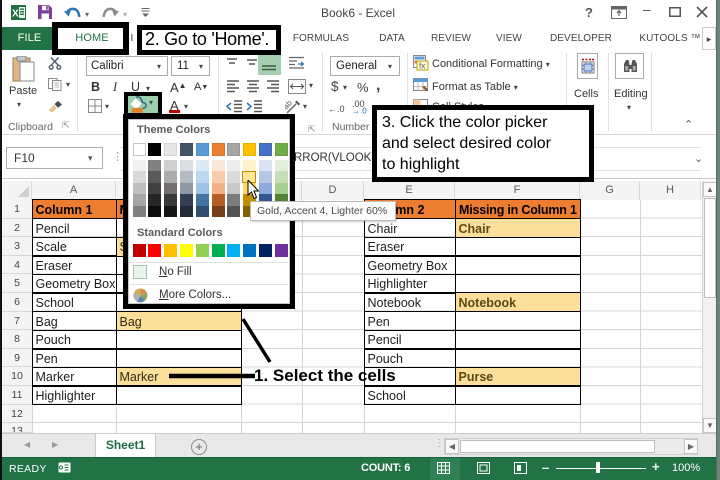 Image resolution: width=720 pixels, height=480 pixels. I want to click on svg-text: X, so click(15, 14).